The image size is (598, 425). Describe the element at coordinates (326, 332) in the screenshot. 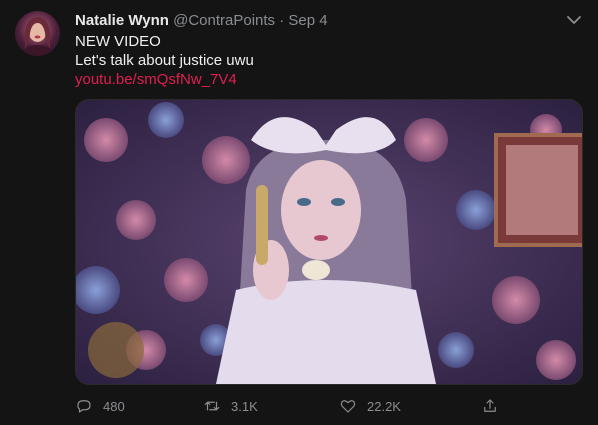

I see `person-dress` at that location.